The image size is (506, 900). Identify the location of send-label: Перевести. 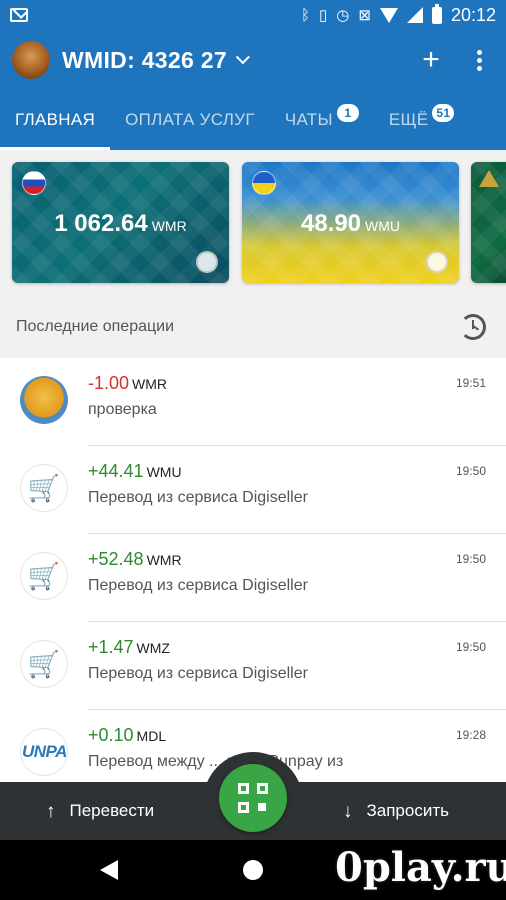
(112, 810).